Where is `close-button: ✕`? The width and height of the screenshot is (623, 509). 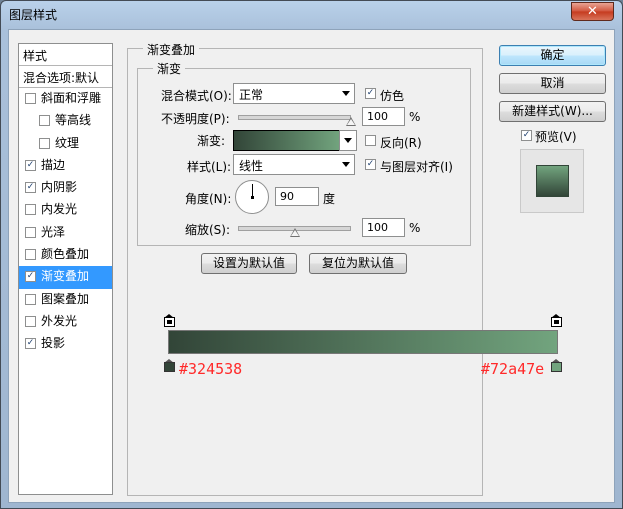
close-button: ✕ is located at coordinates (592, 11).